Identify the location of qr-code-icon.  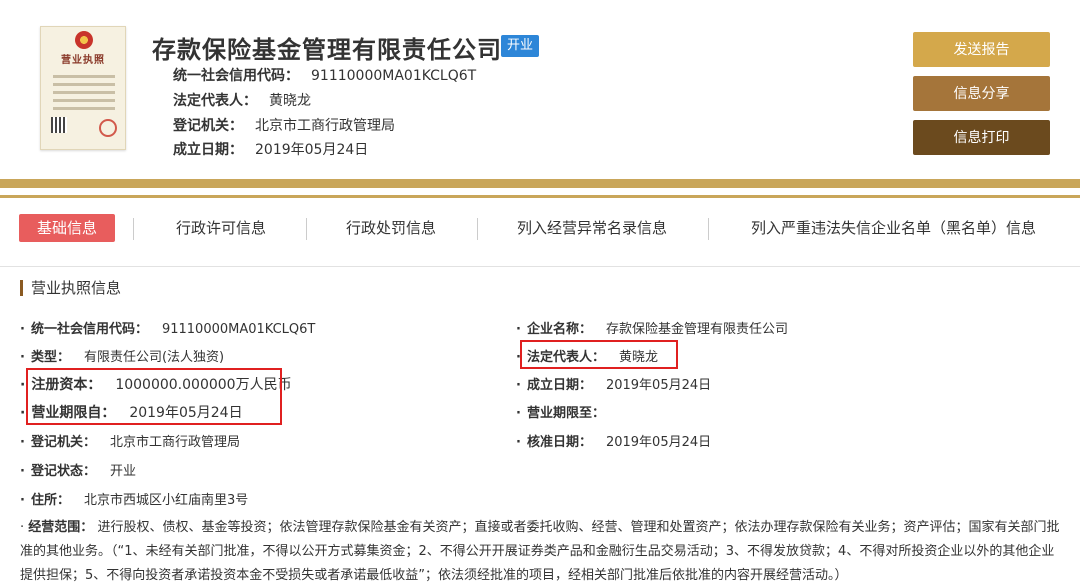
(59, 125).